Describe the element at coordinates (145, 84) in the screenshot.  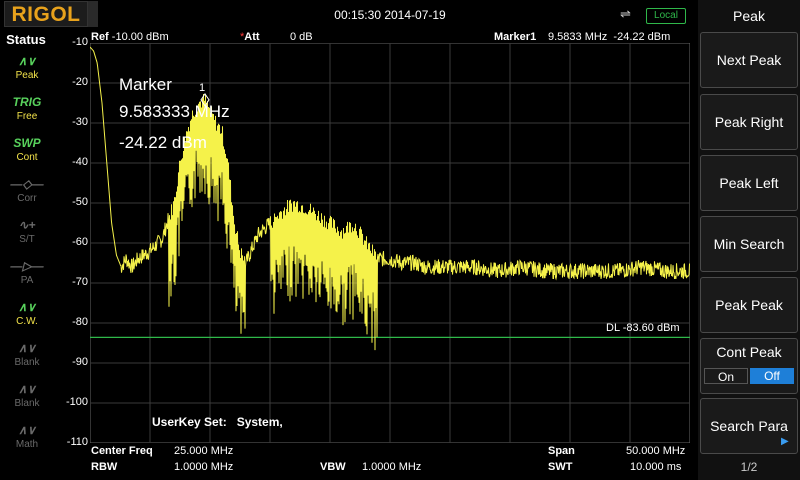
I see `marker-box-title: Marker` at that location.